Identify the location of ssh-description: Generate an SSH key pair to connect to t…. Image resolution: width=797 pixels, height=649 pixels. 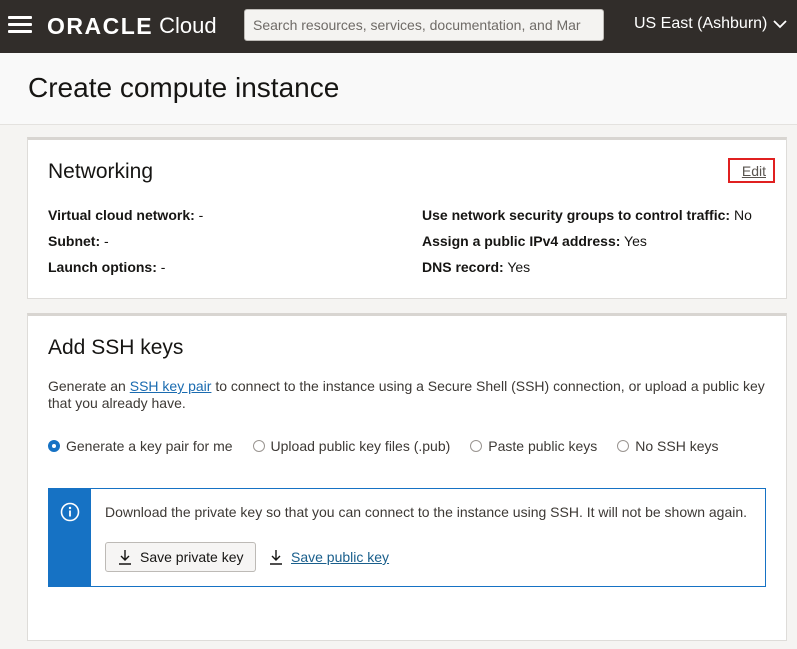
(408, 395).